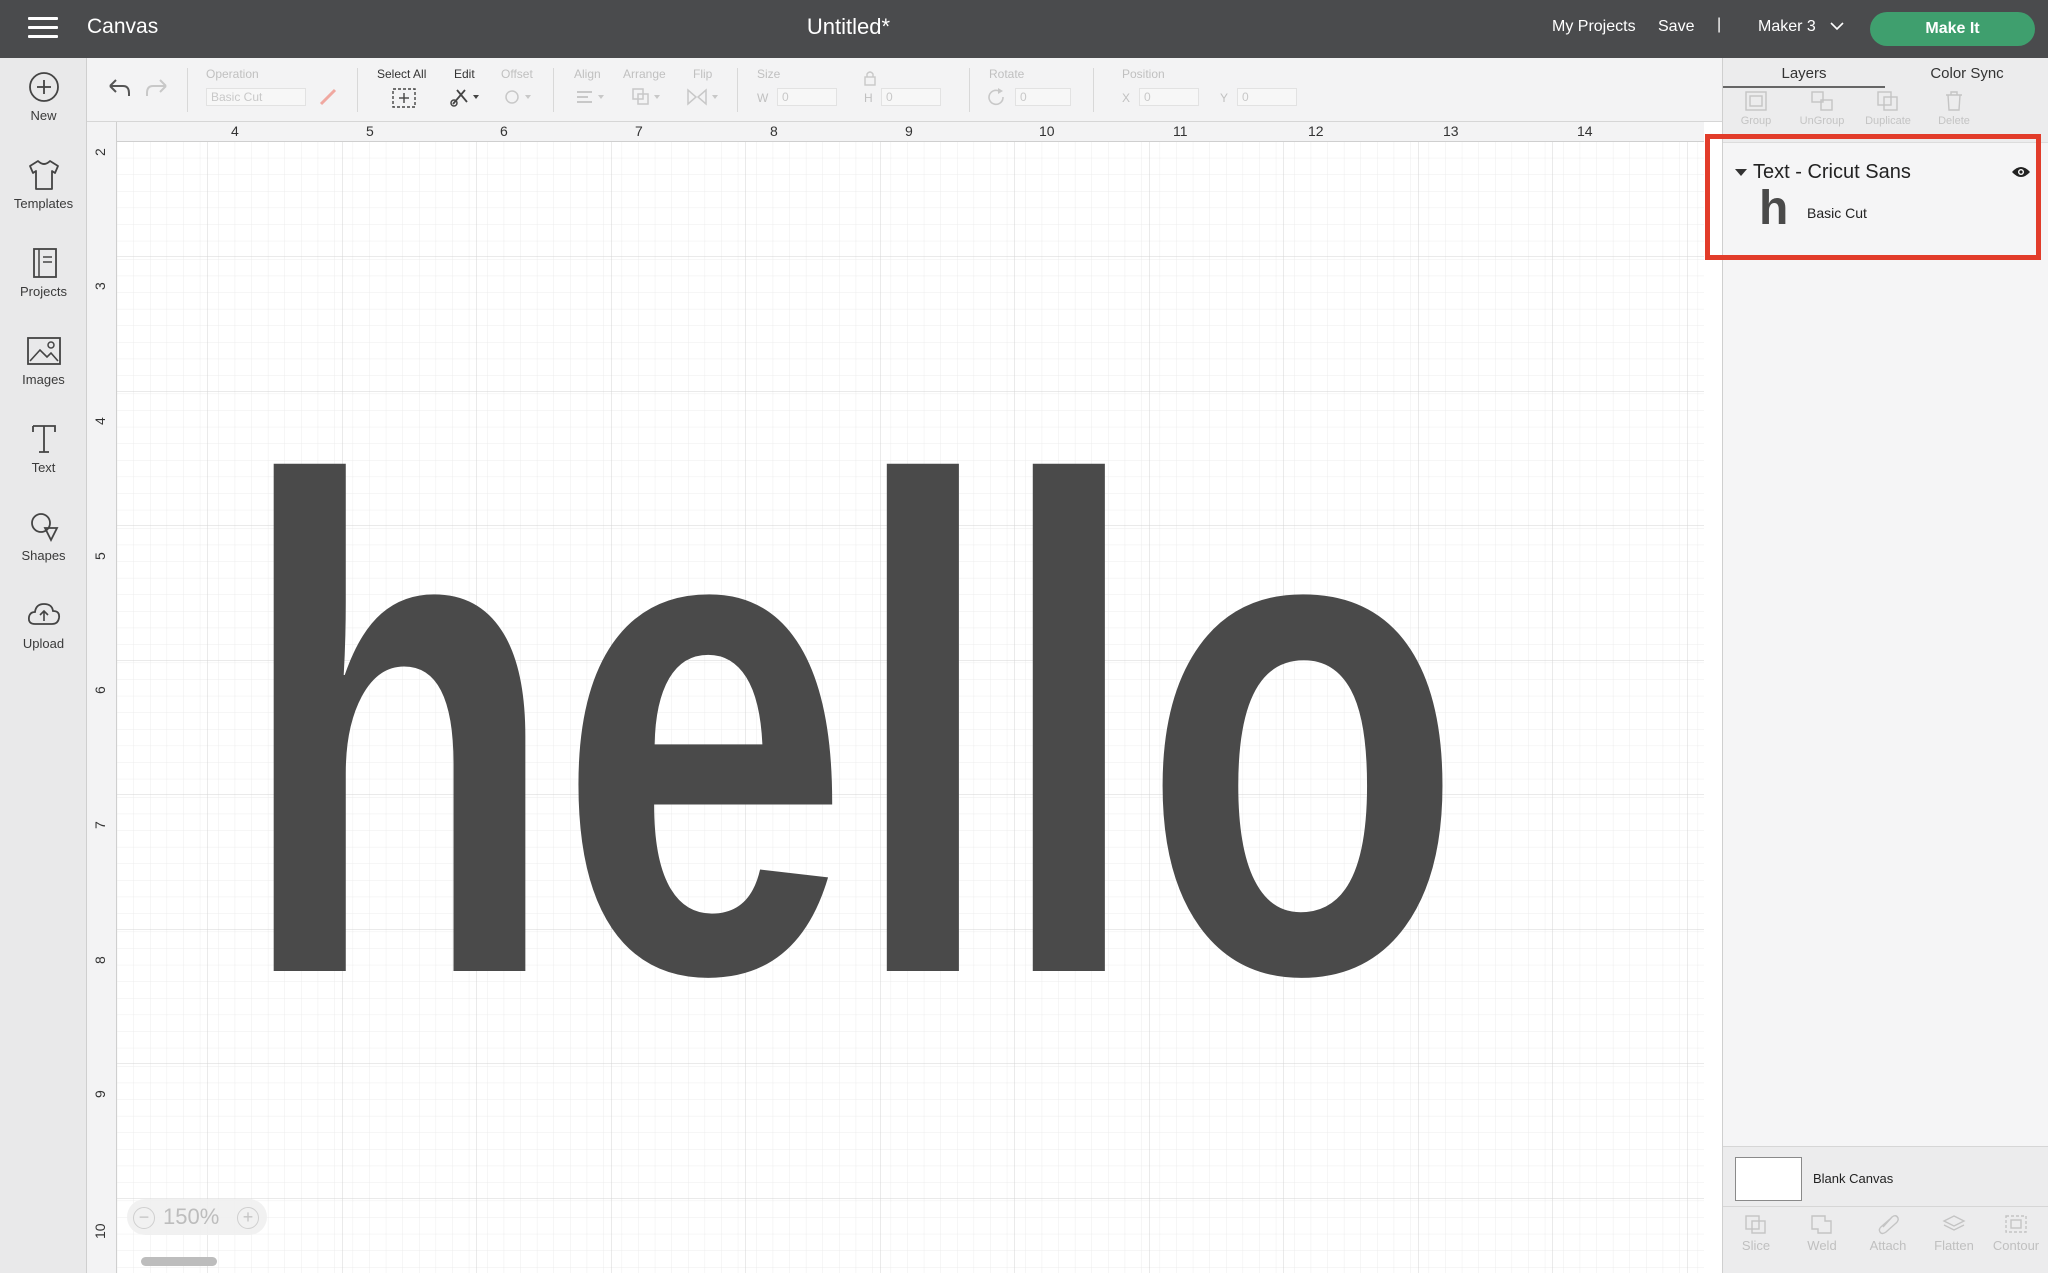 The height and width of the screenshot is (1273, 2048). I want to click on select-all-label: Select All, so click(402, 74).